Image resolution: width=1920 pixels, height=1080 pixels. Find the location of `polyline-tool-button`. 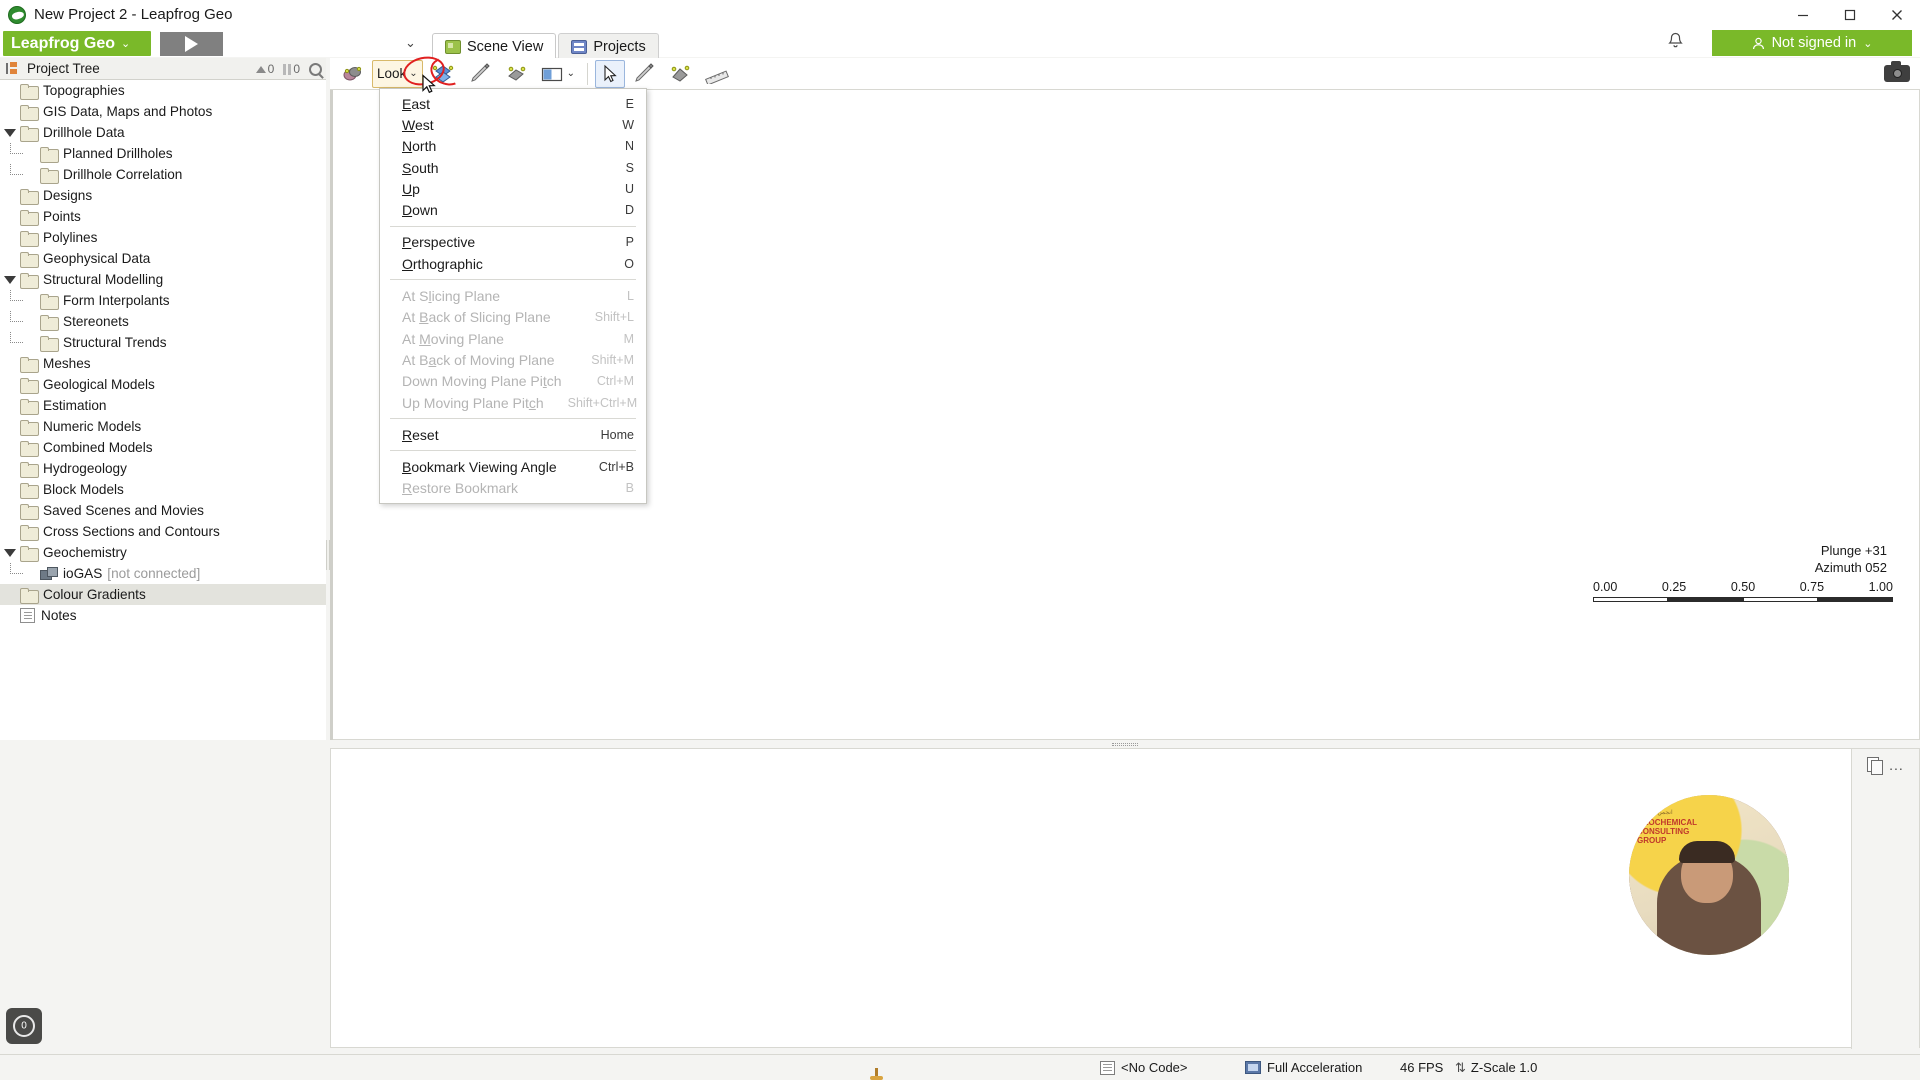

polyline-tool-button is located at coordinates (680, 74).